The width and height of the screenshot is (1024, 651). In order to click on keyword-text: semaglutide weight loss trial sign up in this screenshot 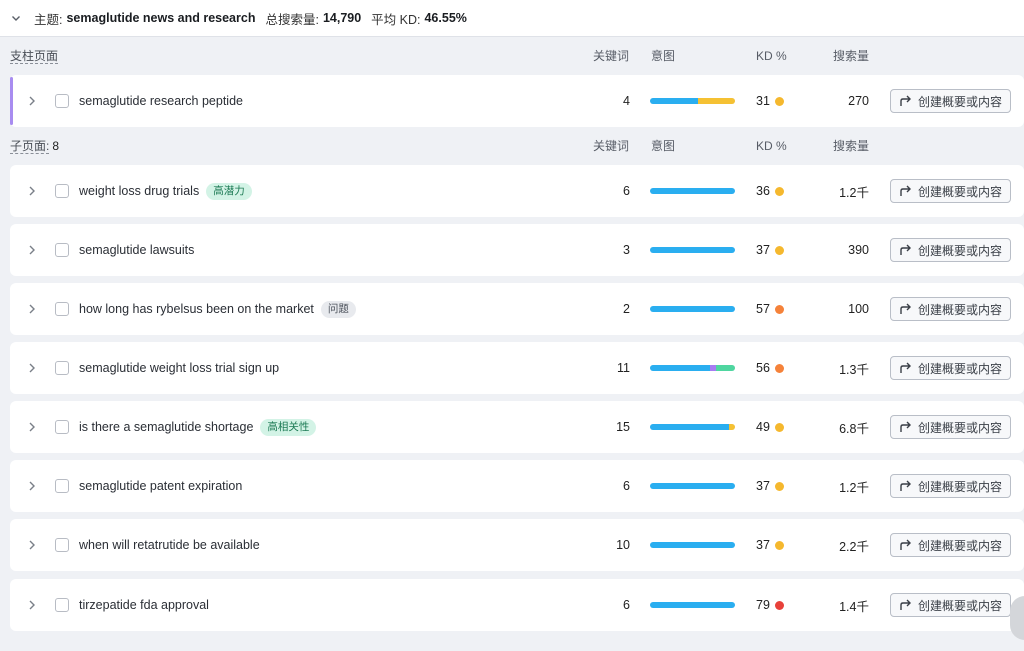, I will do `click(179, 368)`.